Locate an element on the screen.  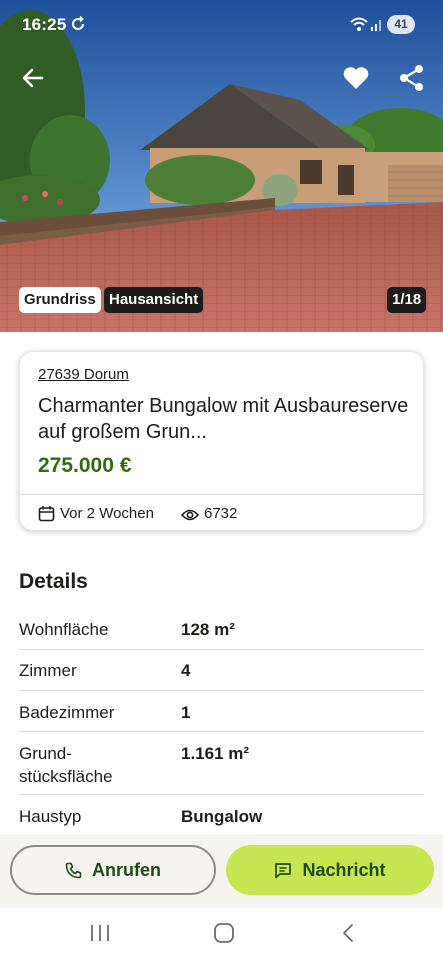
system-nav-bar is located at coordinates (221, 934).